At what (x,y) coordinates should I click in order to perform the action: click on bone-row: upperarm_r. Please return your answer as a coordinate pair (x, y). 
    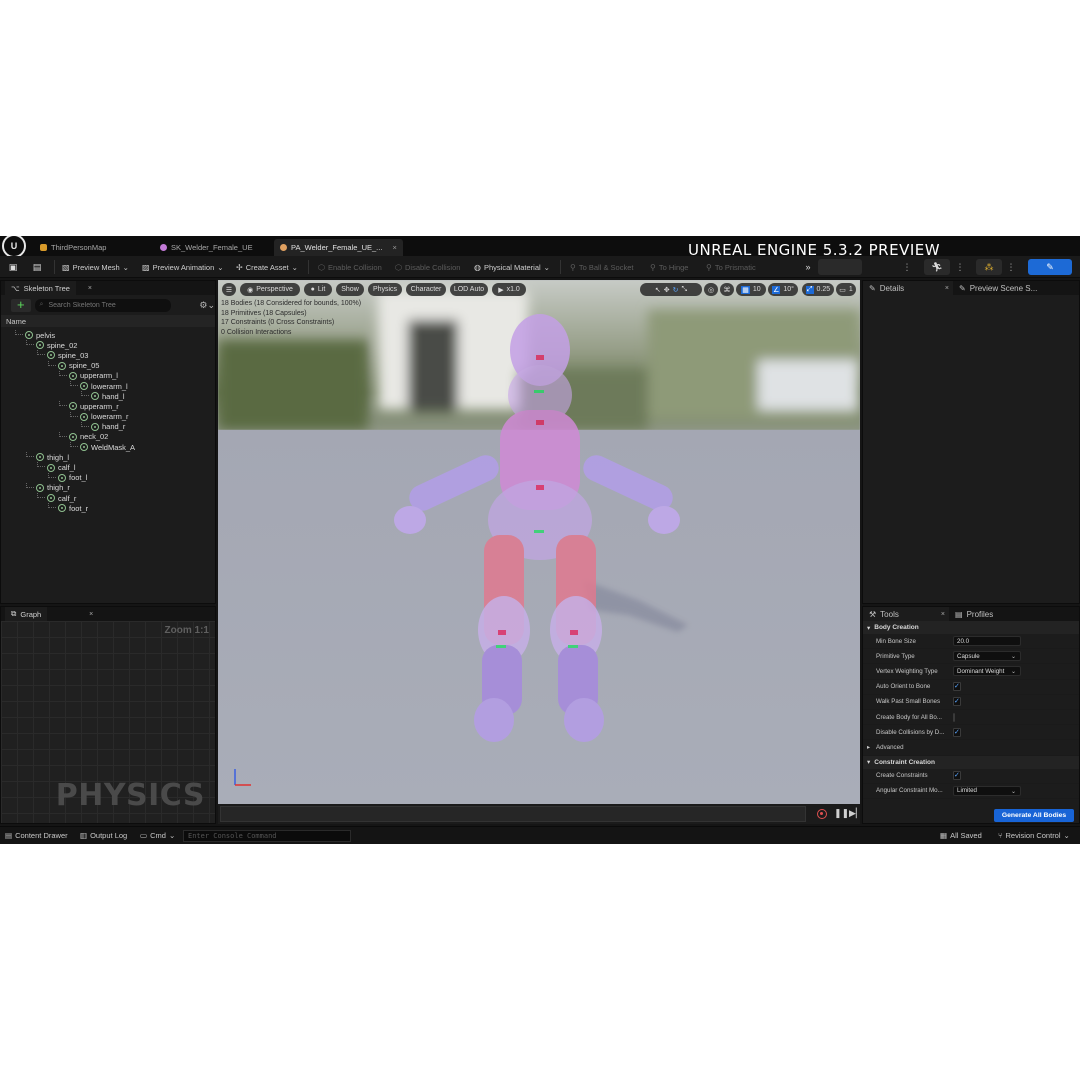
    Looking at the image, I should click on (108, 406).